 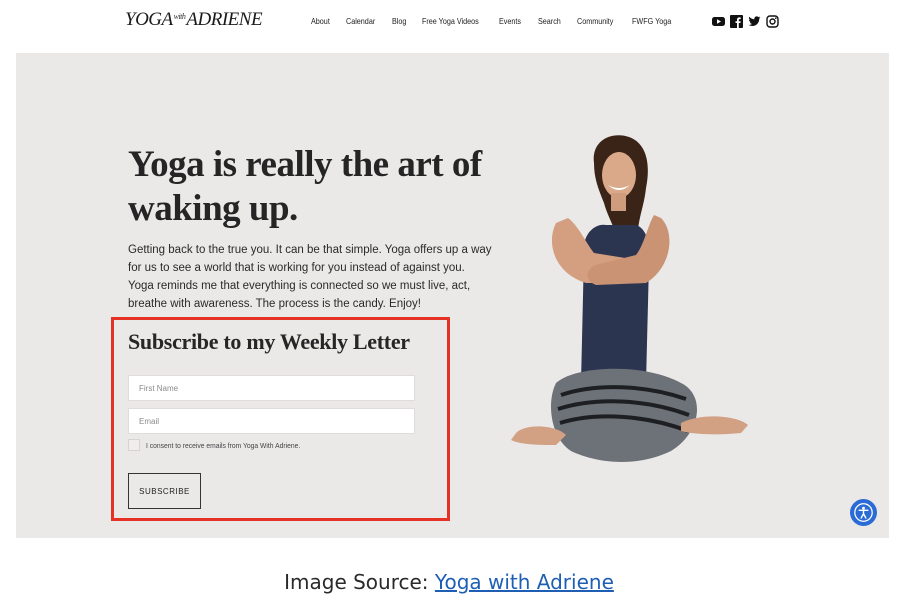 What do you see at coordinates (595, 21) in the screenshot?
I see `nav-community: Community` at bounding box center [595, 21].